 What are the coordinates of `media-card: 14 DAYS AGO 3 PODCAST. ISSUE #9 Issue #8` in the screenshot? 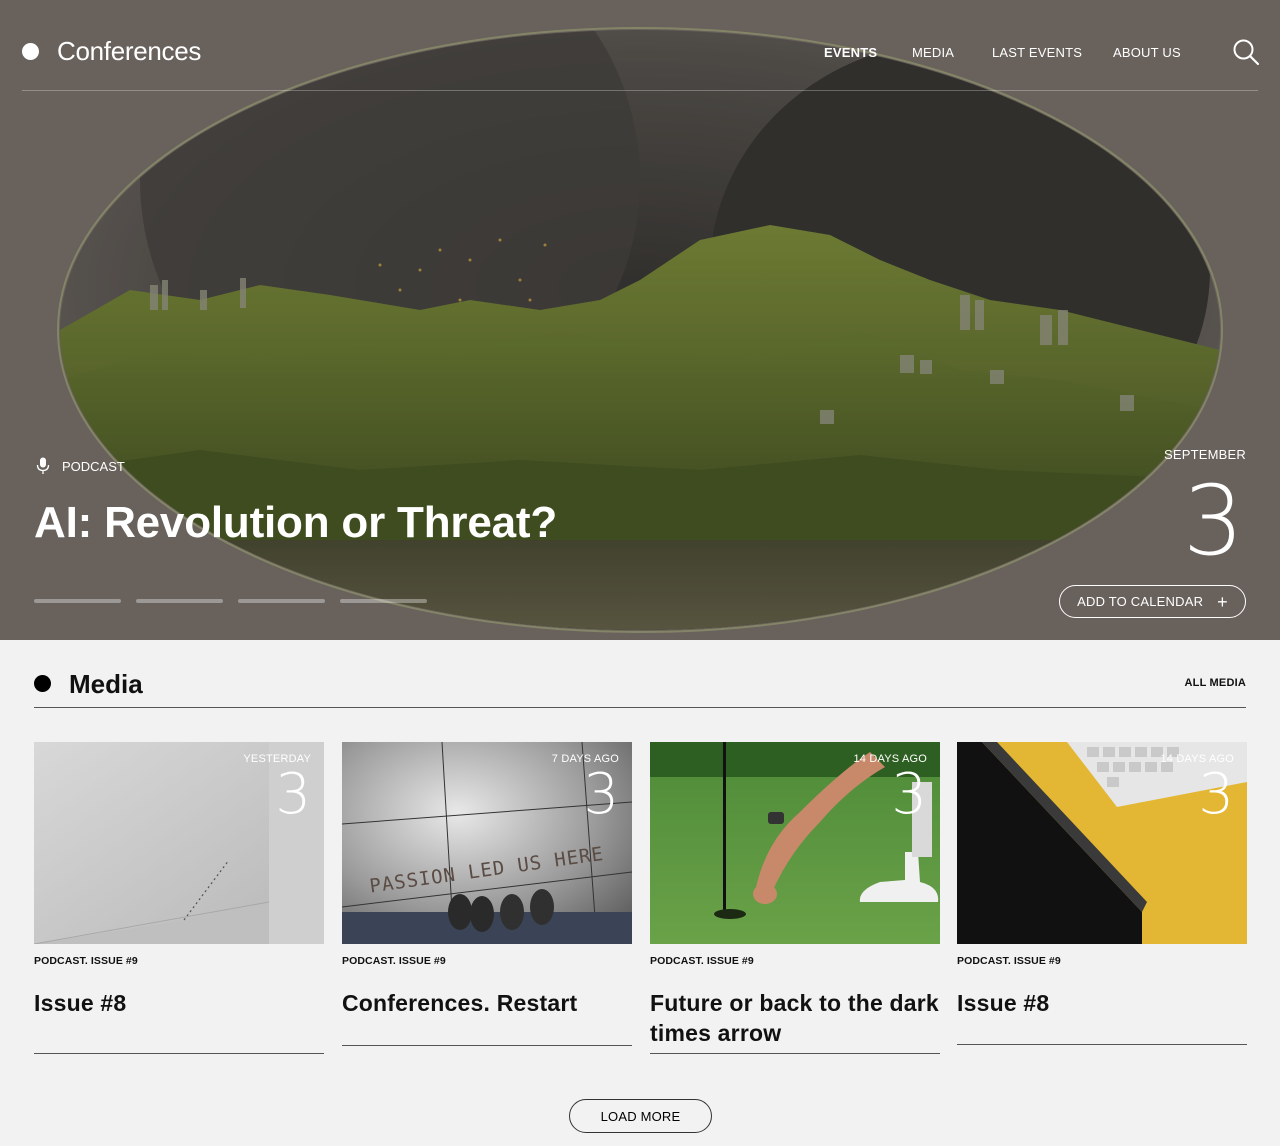 It's located at (1102, 893).